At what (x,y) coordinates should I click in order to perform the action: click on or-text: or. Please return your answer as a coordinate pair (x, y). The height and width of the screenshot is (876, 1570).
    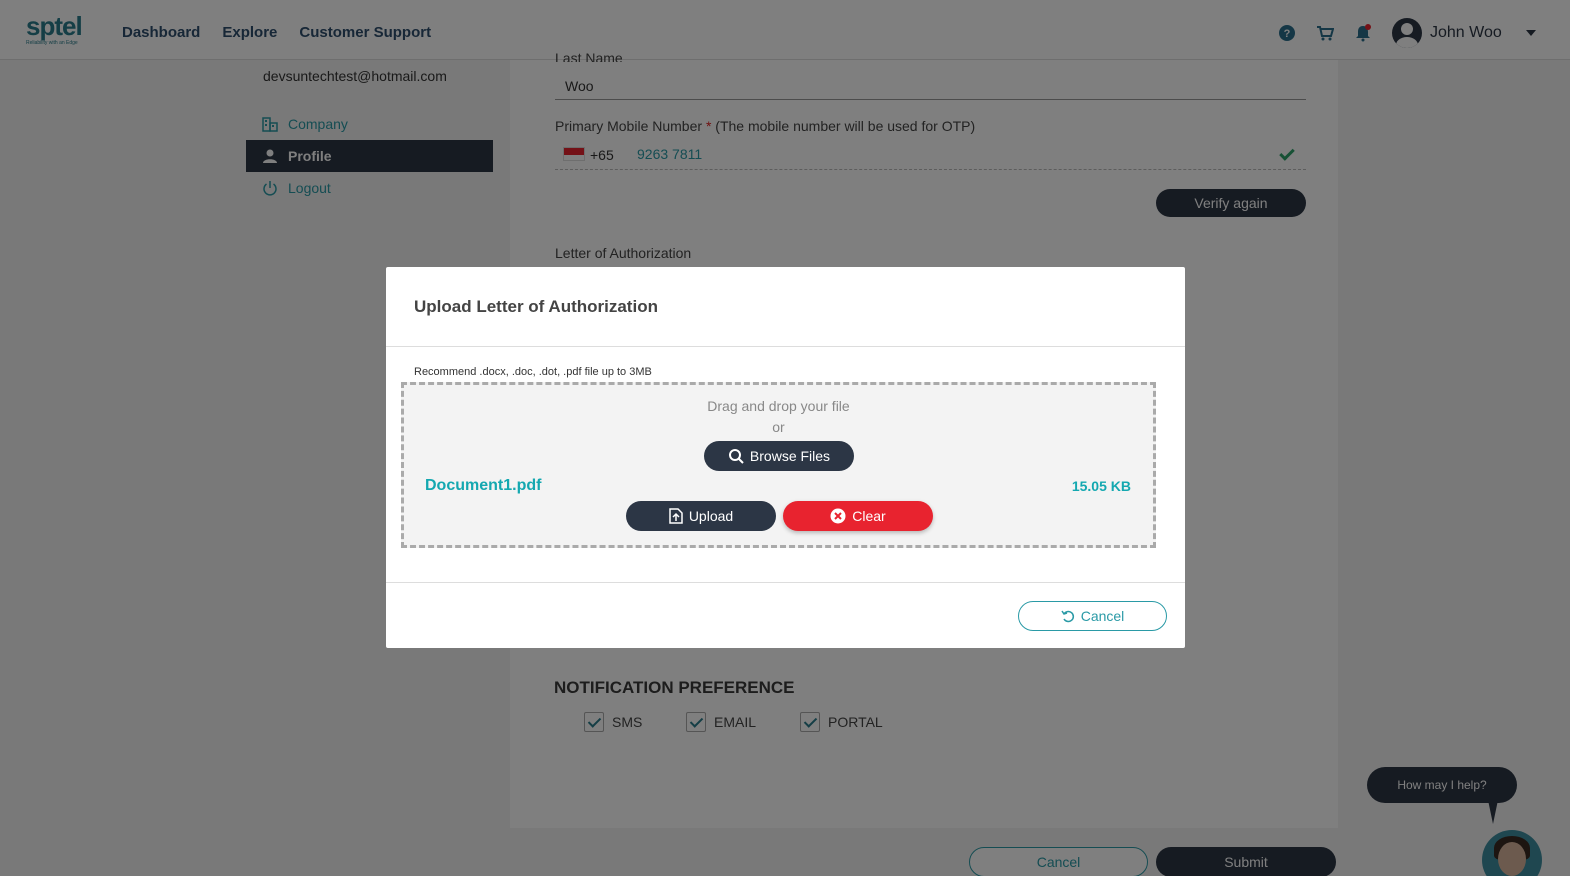
    Looking at the image, I should click on (778, 427).